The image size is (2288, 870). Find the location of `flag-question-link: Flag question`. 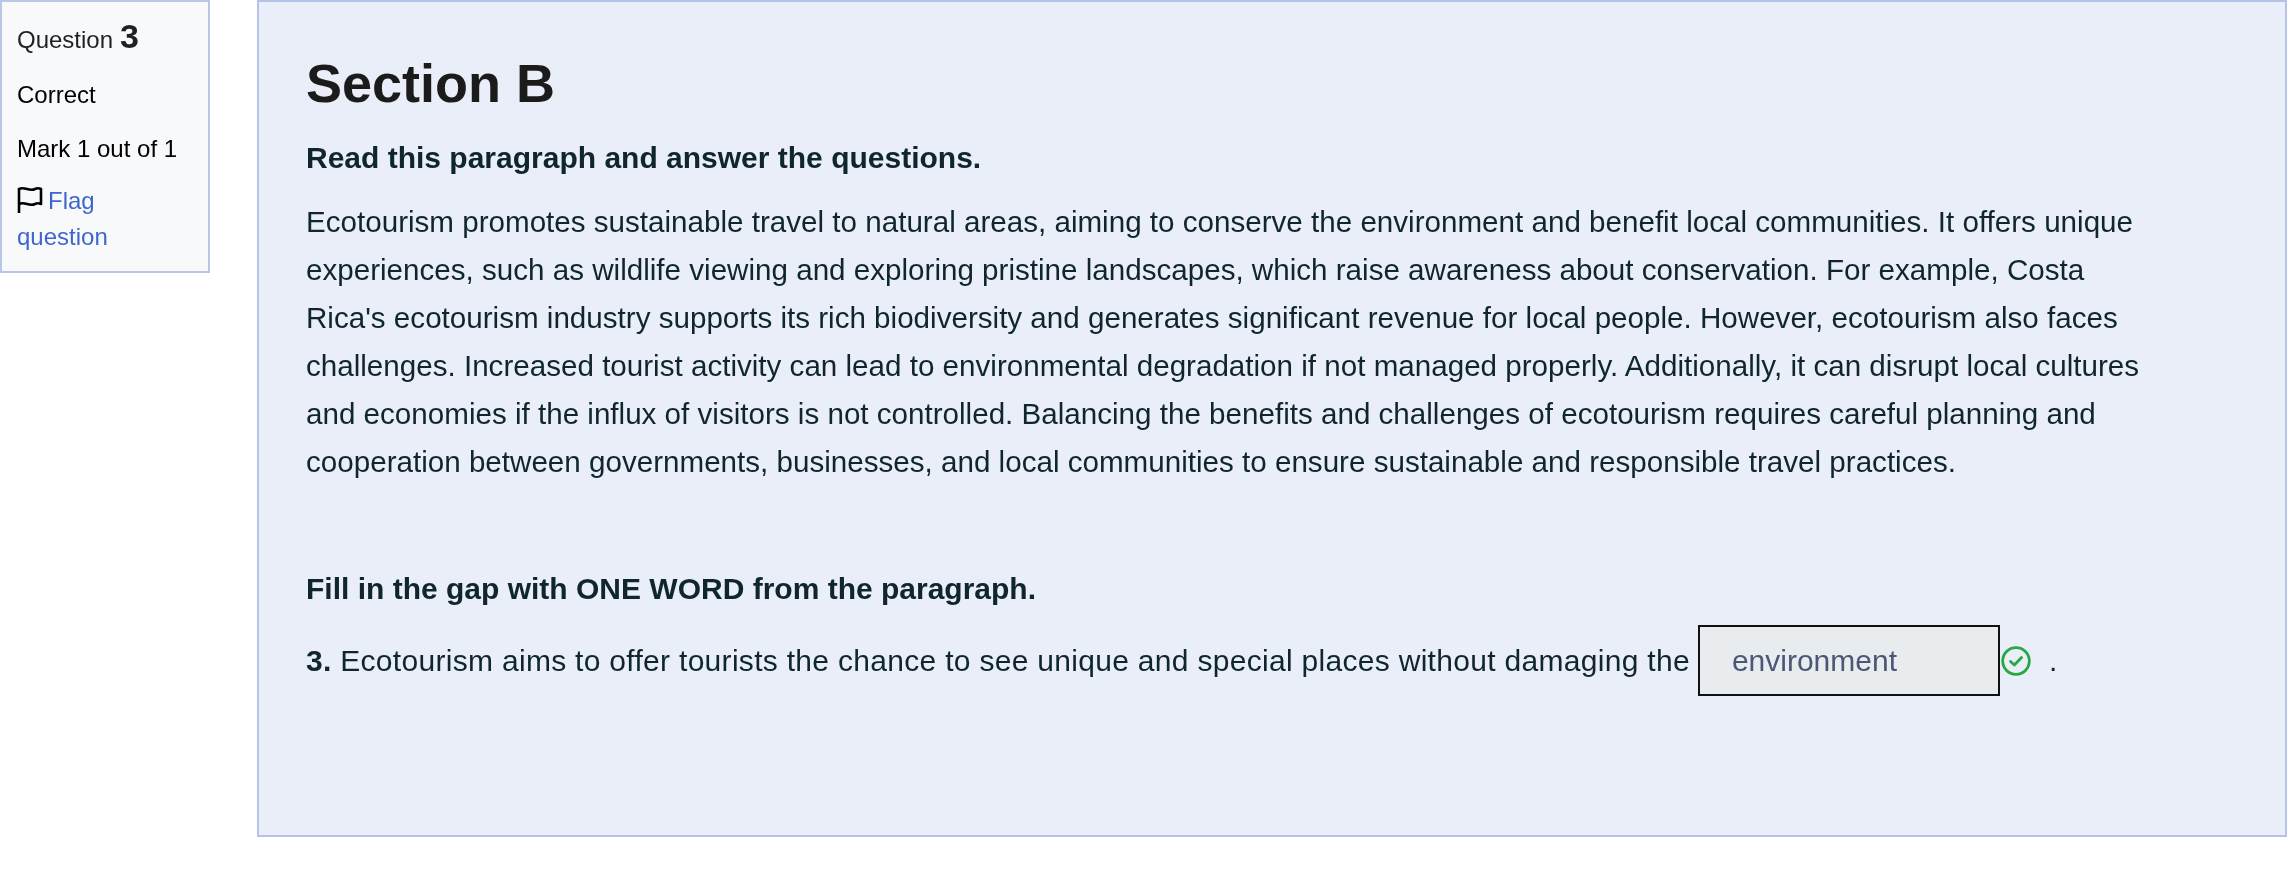

flag-question-link: Flag question is located at coordinates (87, 219).